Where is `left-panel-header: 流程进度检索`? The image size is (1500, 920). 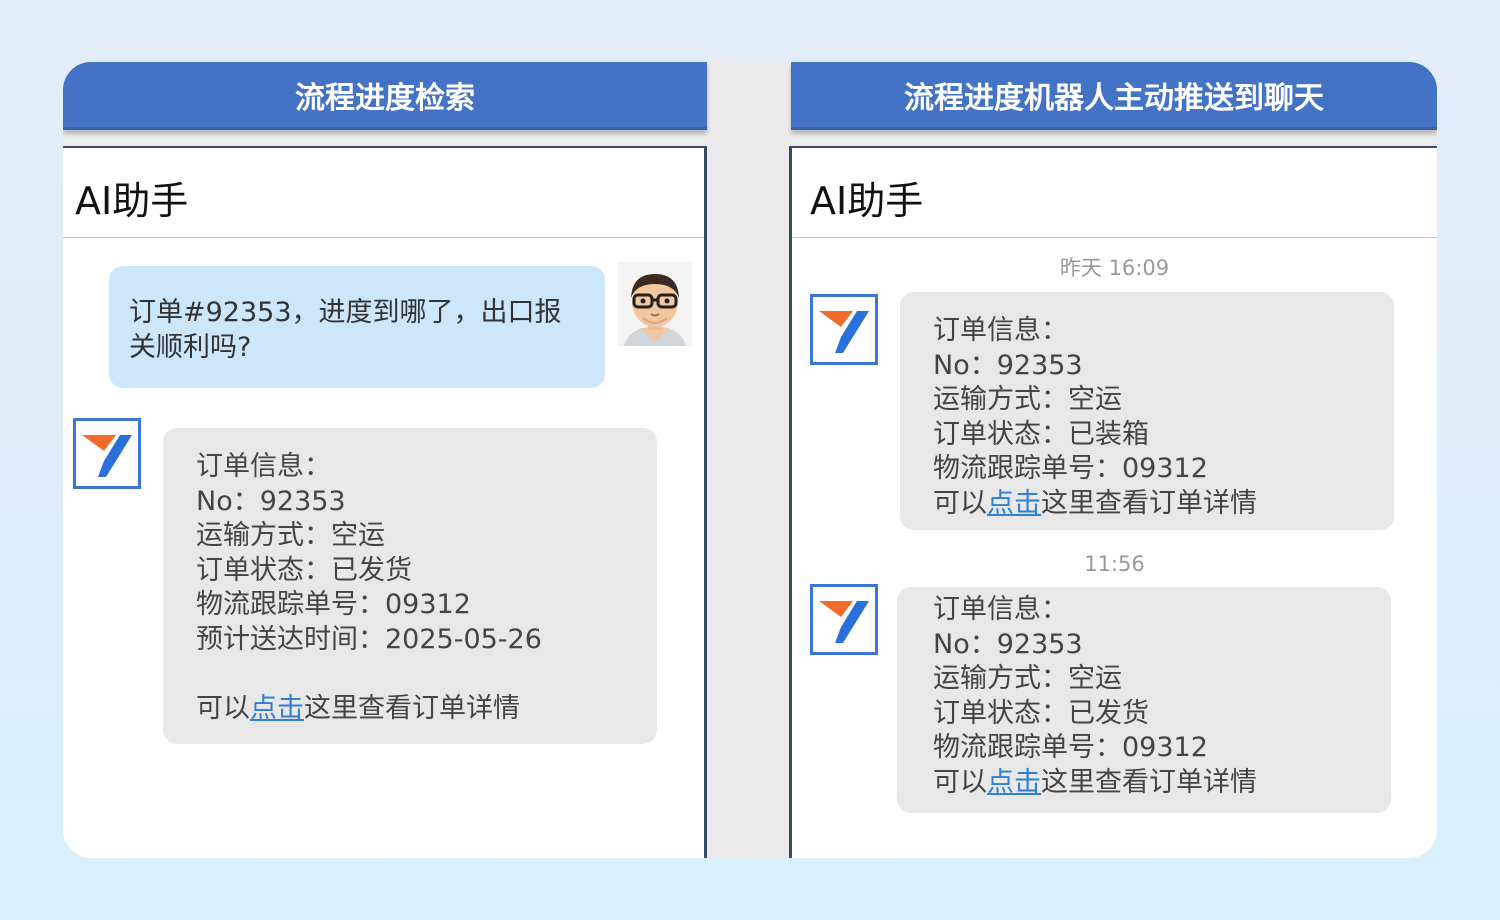
left-panel-header: 流程进度检索 is located at coordinates (385, 96).